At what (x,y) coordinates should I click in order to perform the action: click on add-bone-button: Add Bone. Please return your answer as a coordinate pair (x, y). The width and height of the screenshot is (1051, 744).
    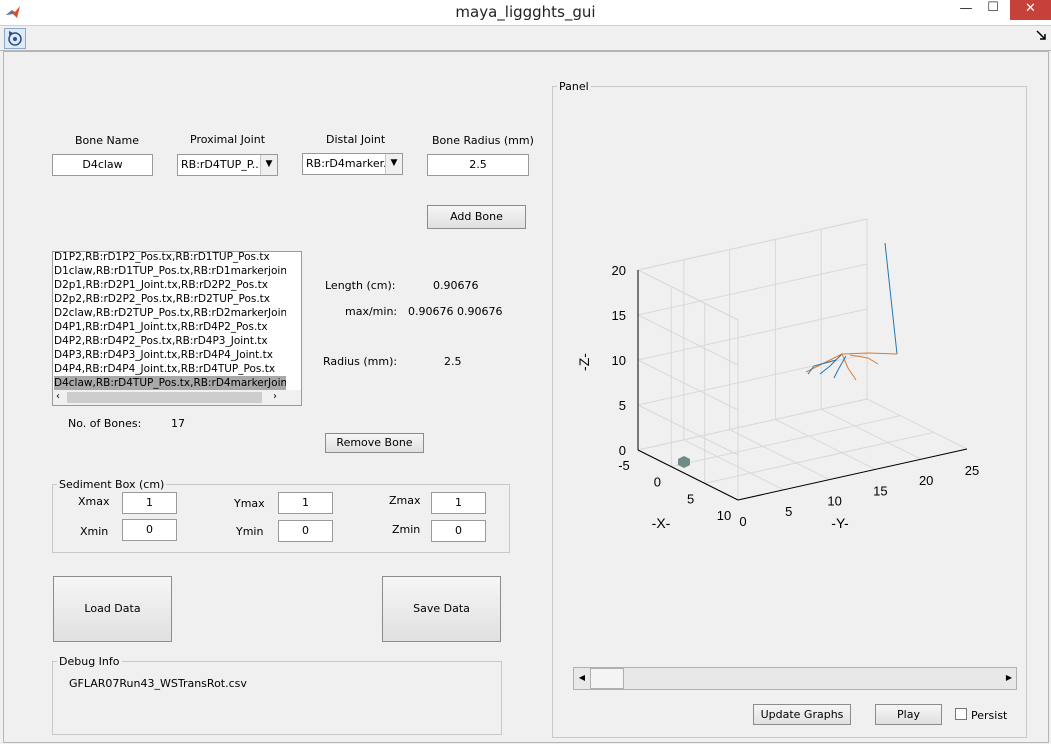
    Looking at the image, I should click on (476, 217).